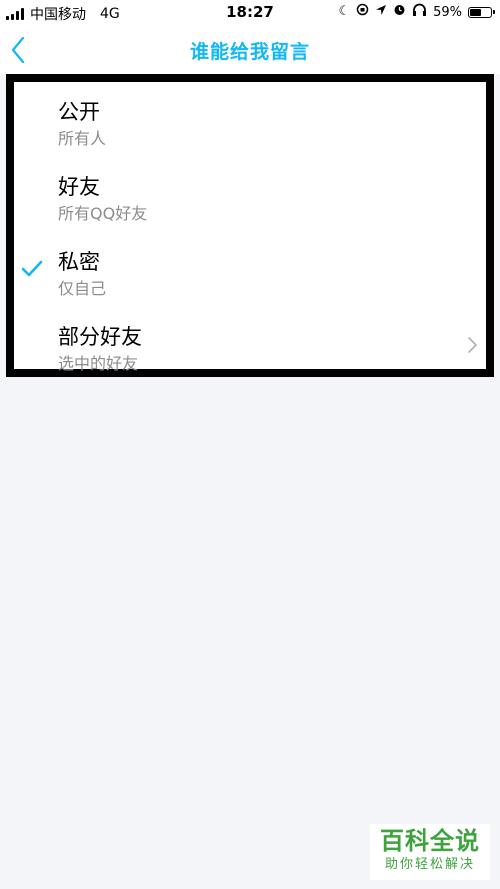 The width and height of the screenshot is (500, 889). What do you see at coordinates (429, 864) in the screenshot?
I see `watermark-sub: 助你轻松解决` at bounding box center [429, 864].